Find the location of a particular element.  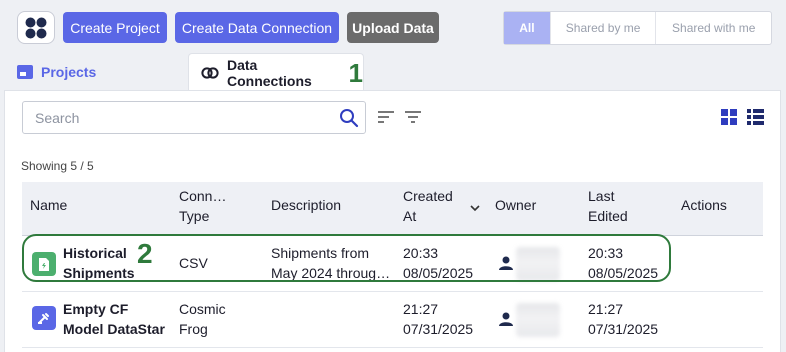

header-created-at: Created At is located at coordinates (428, 206).